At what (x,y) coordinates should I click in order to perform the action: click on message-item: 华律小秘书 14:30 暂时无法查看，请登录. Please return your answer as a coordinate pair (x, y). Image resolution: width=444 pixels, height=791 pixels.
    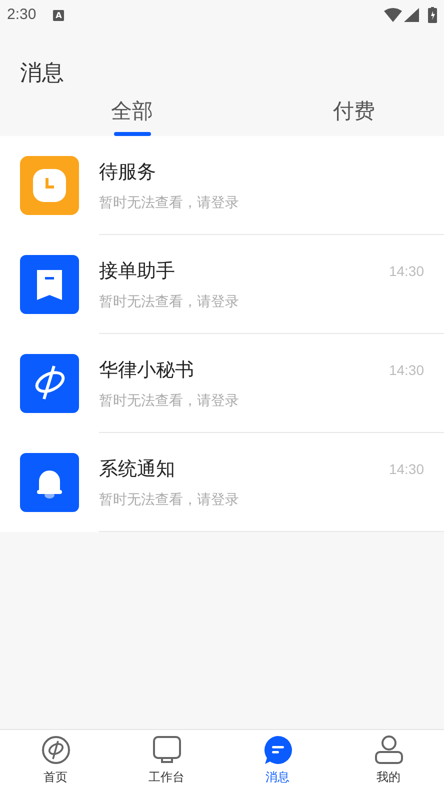
    Looking at the image, I should click on (222, 383).